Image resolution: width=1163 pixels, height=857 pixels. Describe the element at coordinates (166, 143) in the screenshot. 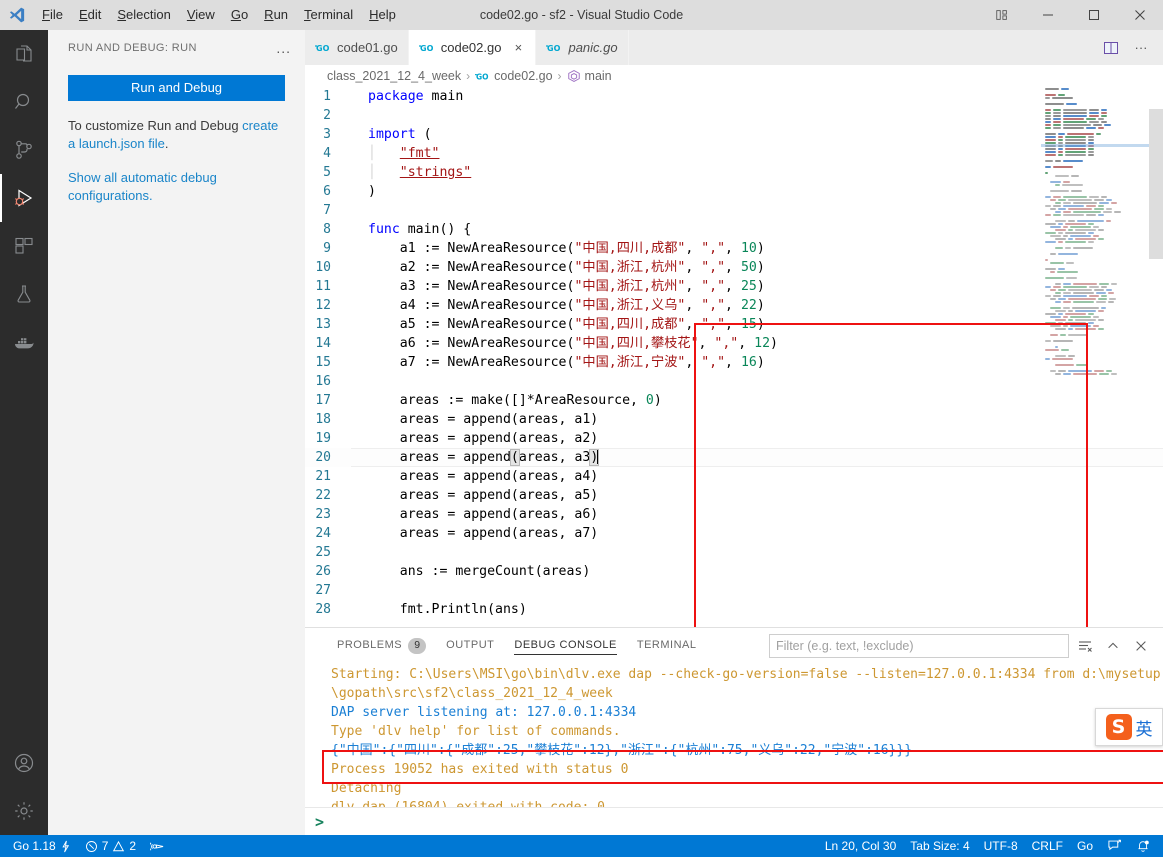

I see `customize-hint-period: .` at that location.